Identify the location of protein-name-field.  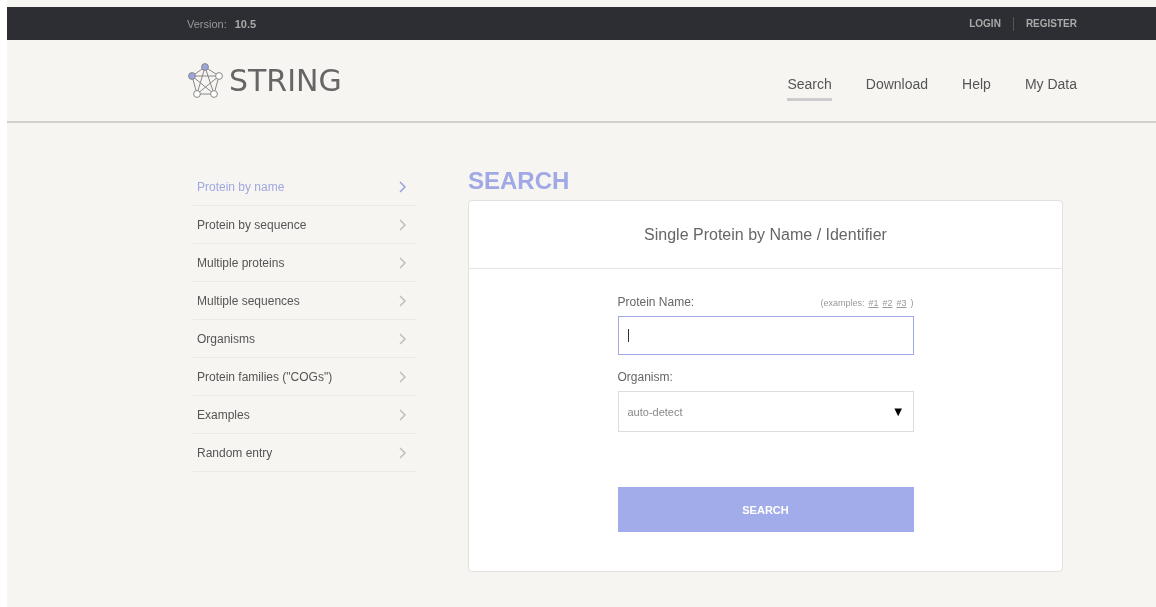
(765, 335).